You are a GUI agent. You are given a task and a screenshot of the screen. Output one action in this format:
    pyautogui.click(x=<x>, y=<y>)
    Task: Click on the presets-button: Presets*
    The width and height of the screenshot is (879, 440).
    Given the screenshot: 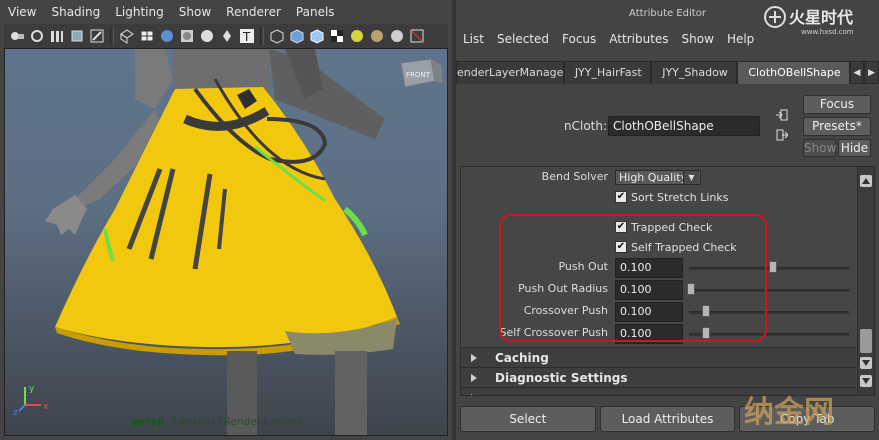 What is the action you would take?
    pyautogui.click(x=837, y=126)
    